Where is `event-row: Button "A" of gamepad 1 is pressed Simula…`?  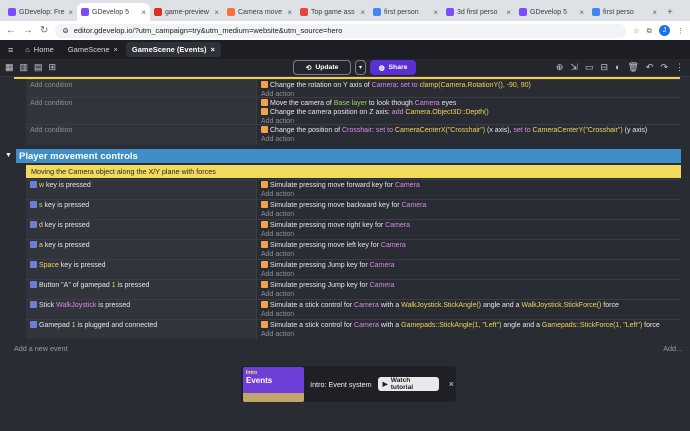 event-row: Button "A" of gamepad 1 is pressed Simula… is located at coordinates (353, 289).